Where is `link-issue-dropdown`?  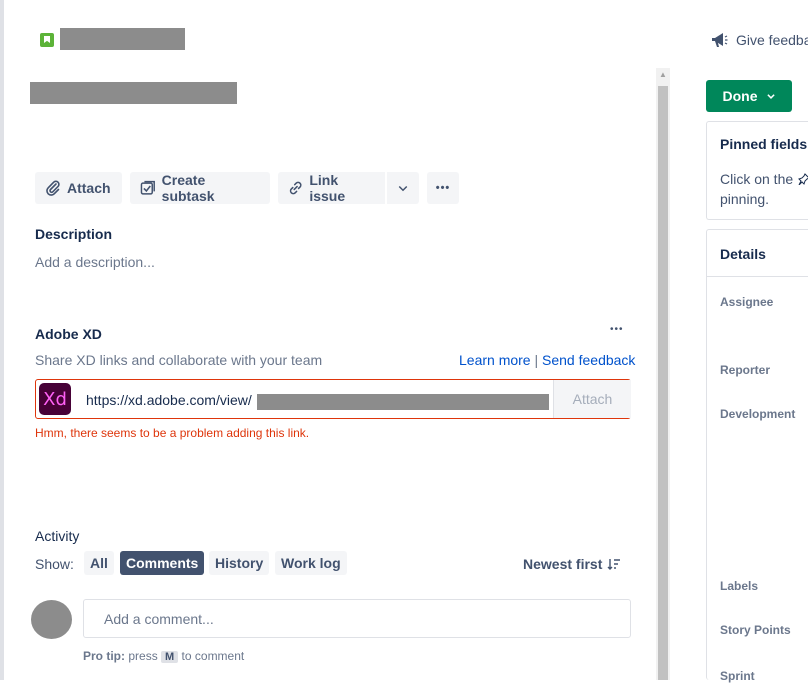
link-issue-dropdown is located at coordinates (403, 188).